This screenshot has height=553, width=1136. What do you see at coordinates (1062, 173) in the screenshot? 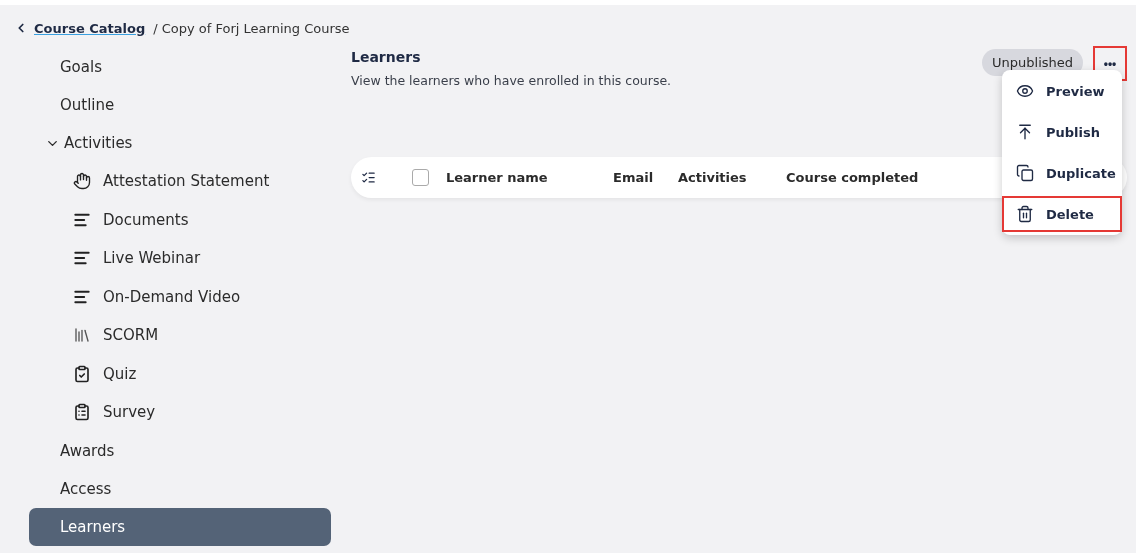
I see `menu-item: Duplicate` at bounding box center [1062, 173].